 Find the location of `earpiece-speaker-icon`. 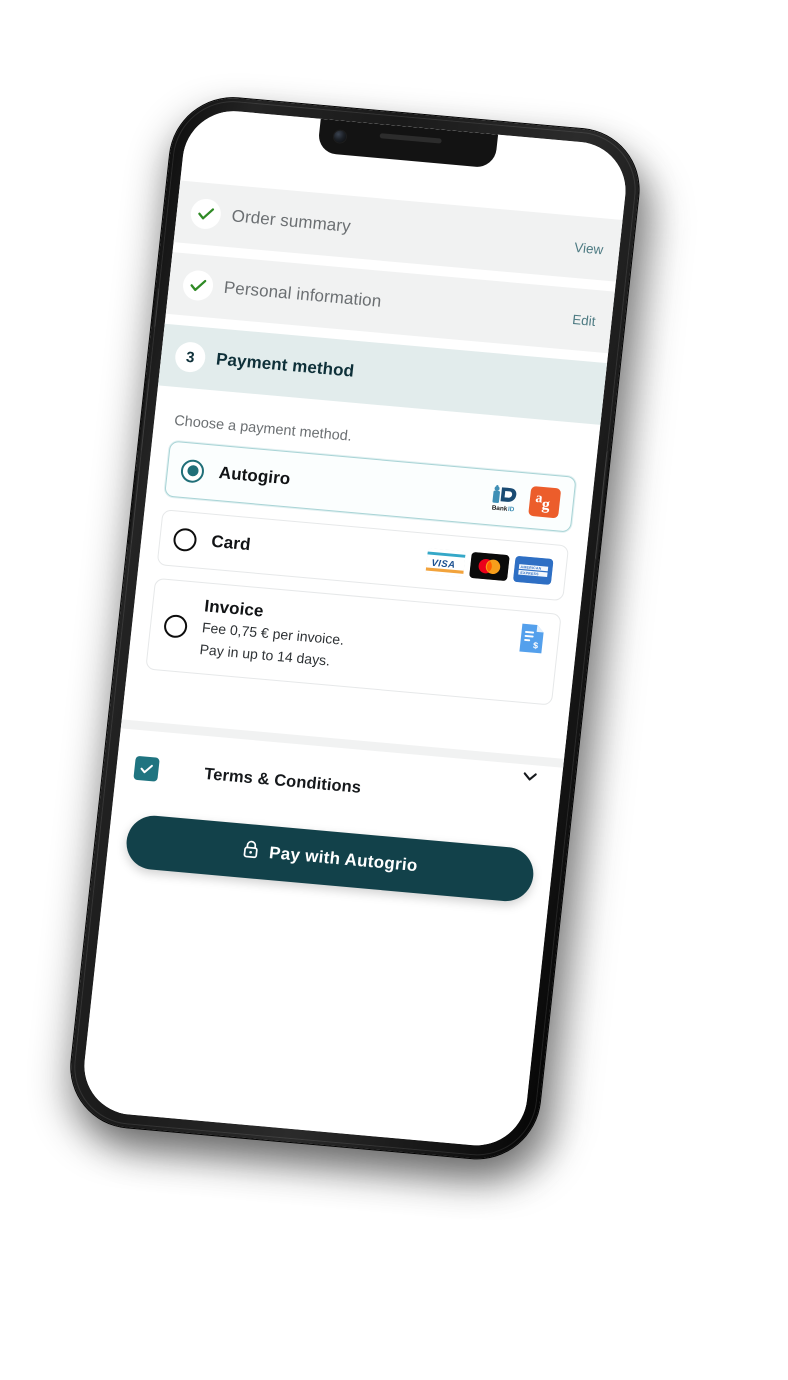

earpiece-speaker-icon is located at coordinates (410, 138).